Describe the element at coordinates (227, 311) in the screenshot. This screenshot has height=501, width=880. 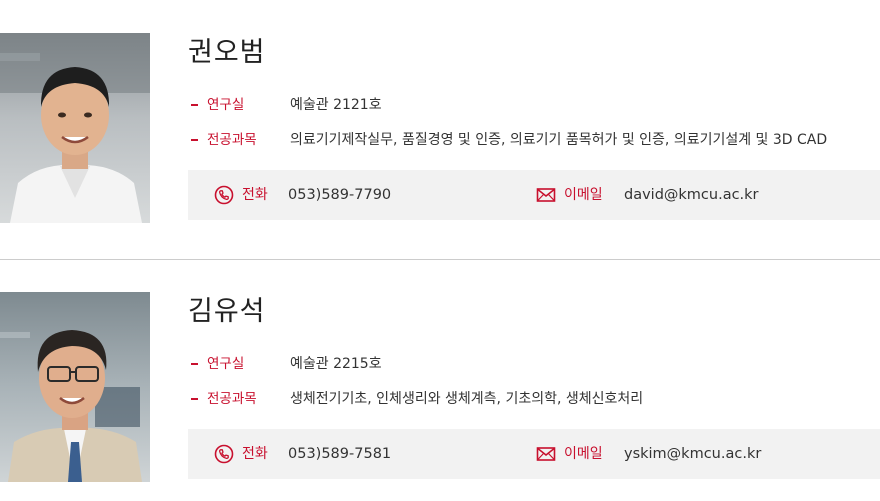
I see `faculty-name: 김유석` at that location.